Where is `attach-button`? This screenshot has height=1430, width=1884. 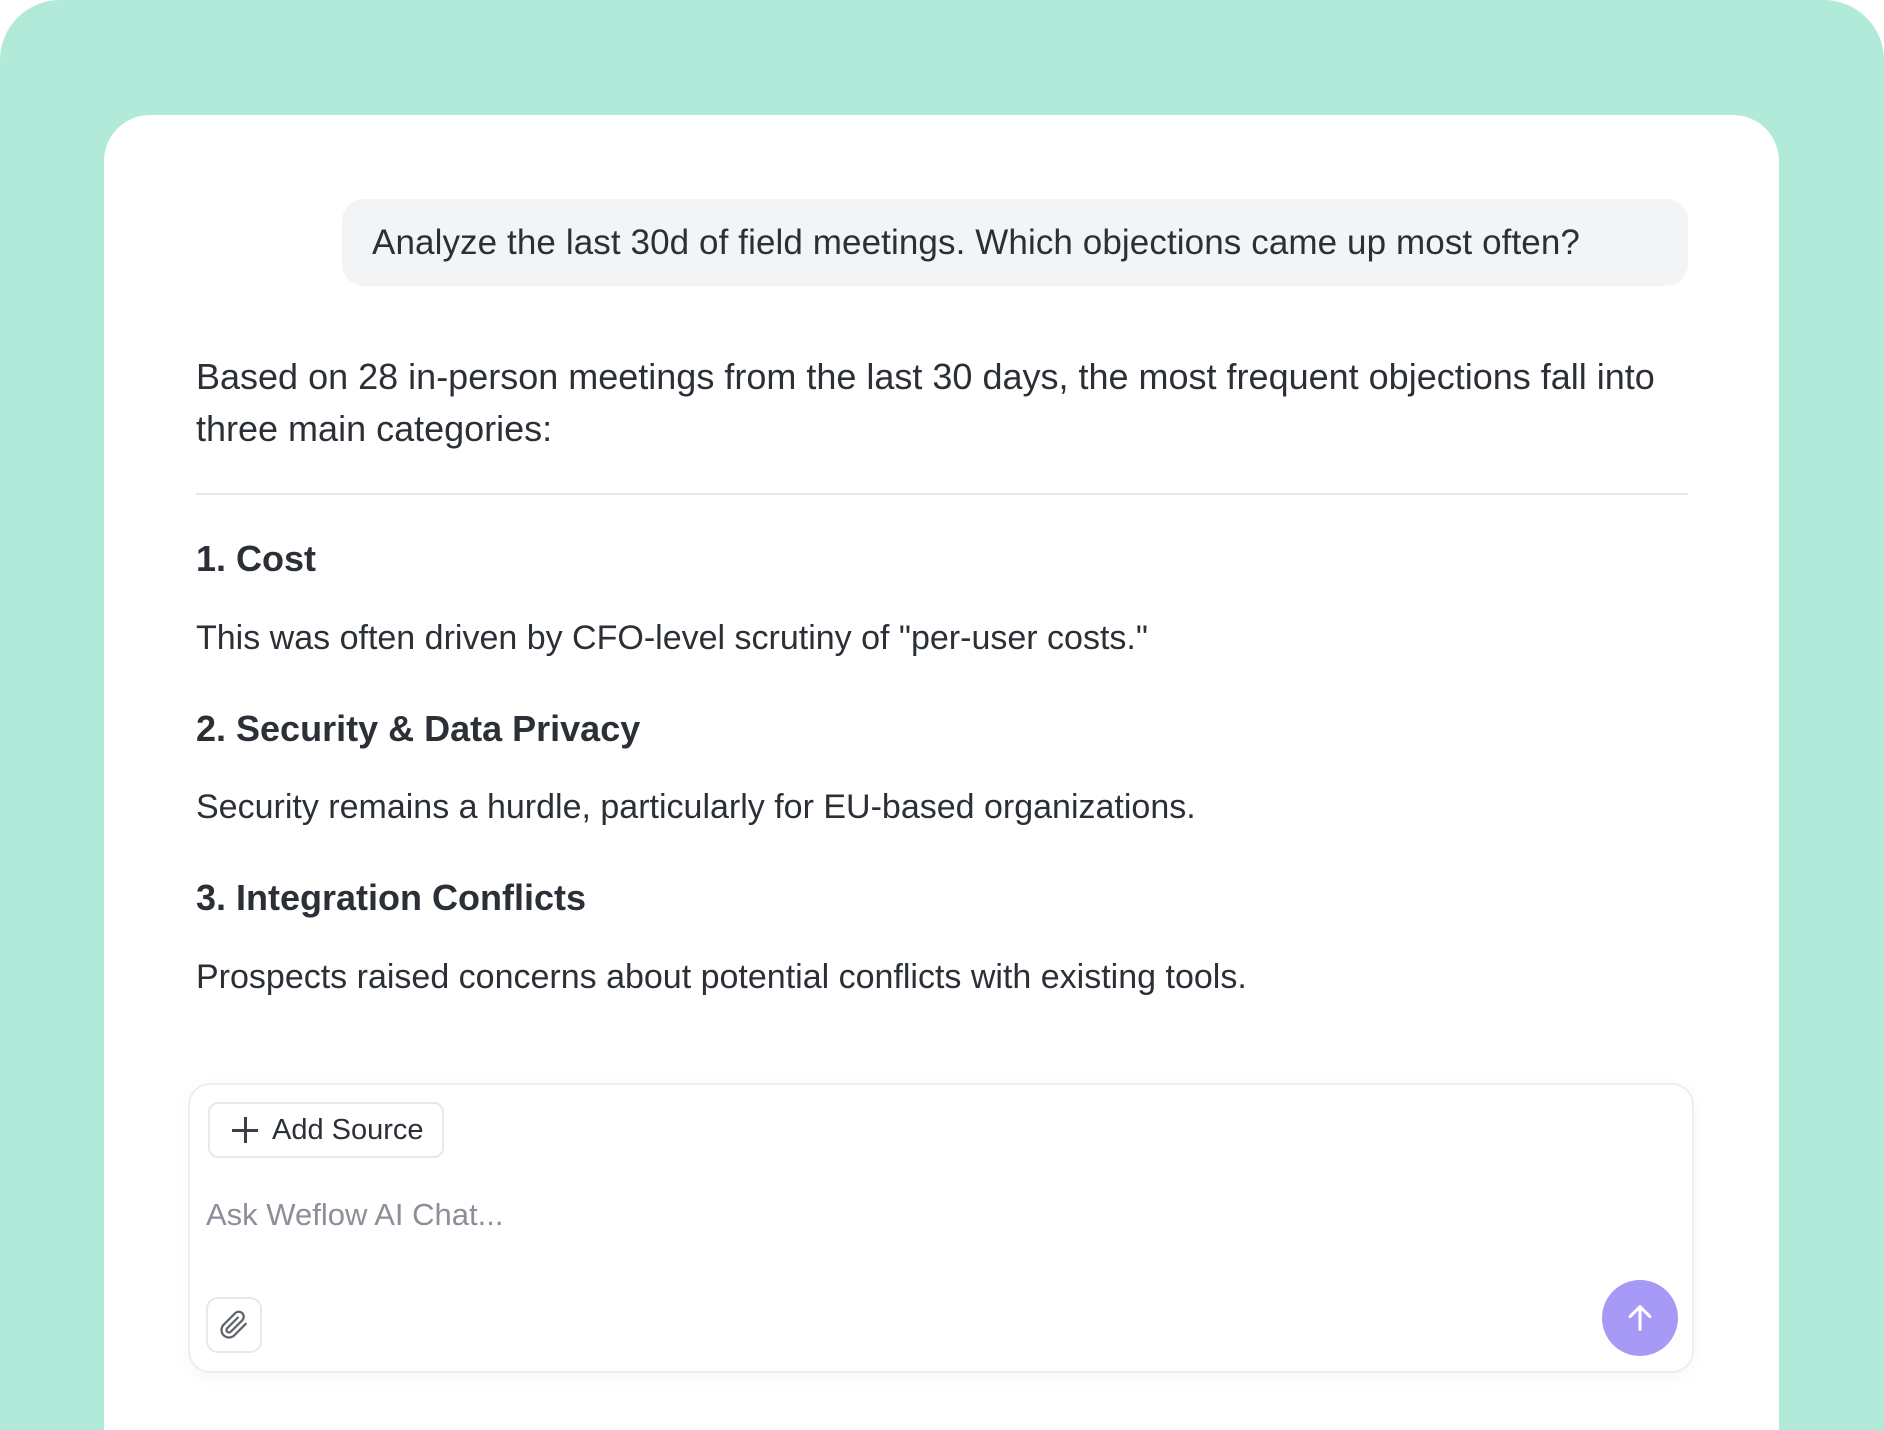 attach-button is located at coordinates (234, 1325).